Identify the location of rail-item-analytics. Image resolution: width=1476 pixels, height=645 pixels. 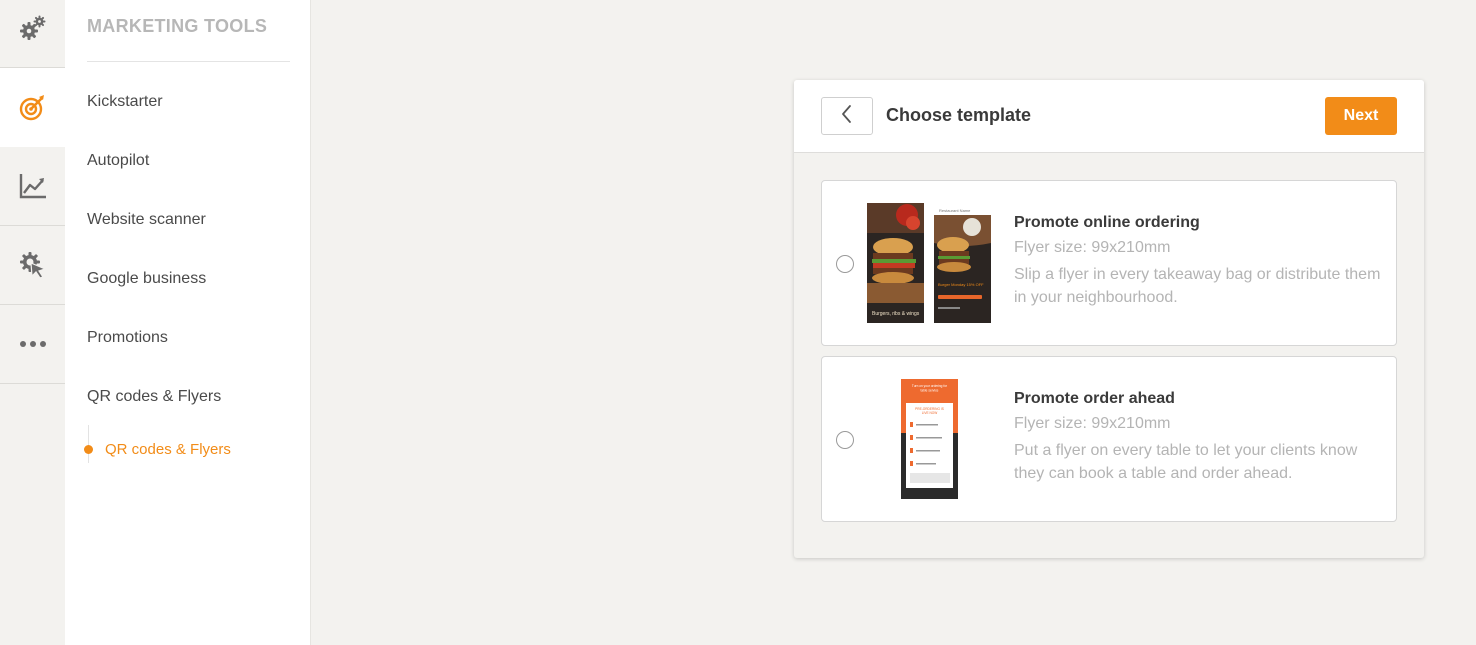
(32, 186).